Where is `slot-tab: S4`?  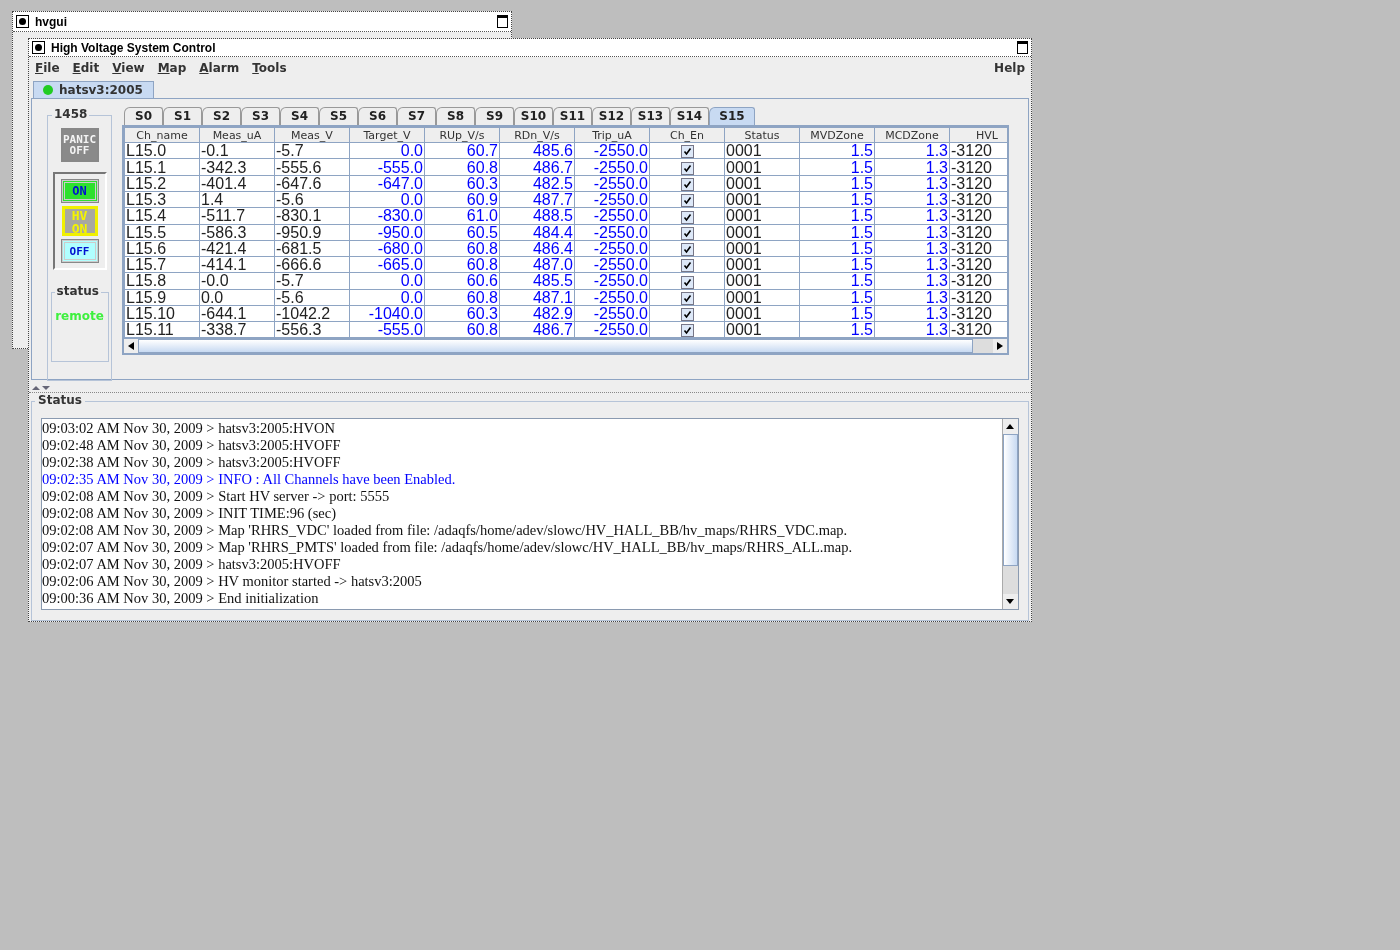 slot-tab: S4 is located at coordinates (299, 116).